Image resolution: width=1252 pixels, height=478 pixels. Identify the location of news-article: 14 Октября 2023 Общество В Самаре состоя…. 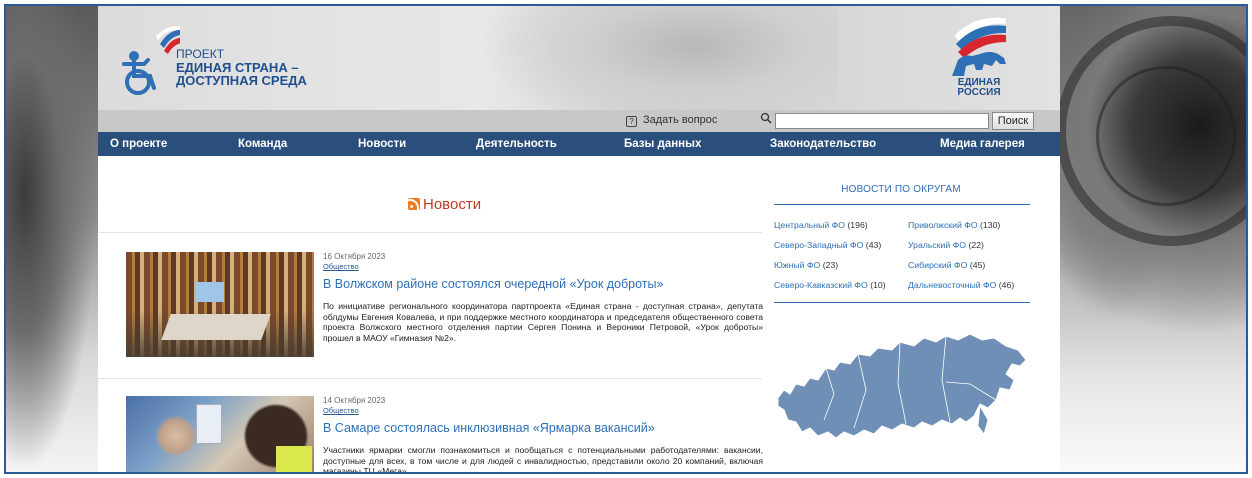
(446, 435).